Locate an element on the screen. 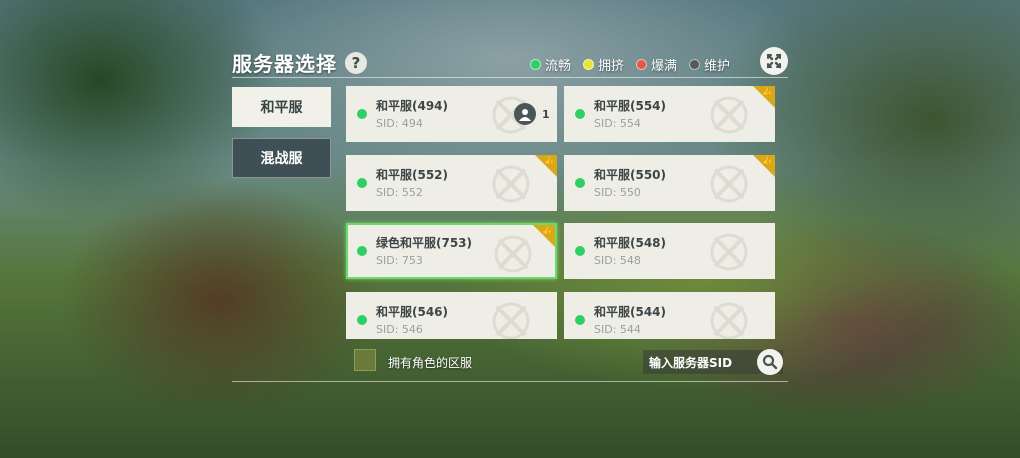 This screenshot has height=458, width=1020. server-card: 和平服(554) SID: 554 👍 is located at coordinates (669, 114).